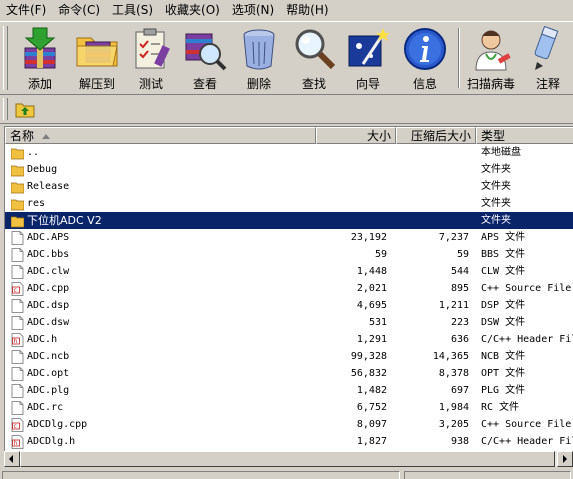 The image size is (573, 479). Describe the element at coordinates (424, 84) in the screenshot. I see `info-label: 信息` at that location.